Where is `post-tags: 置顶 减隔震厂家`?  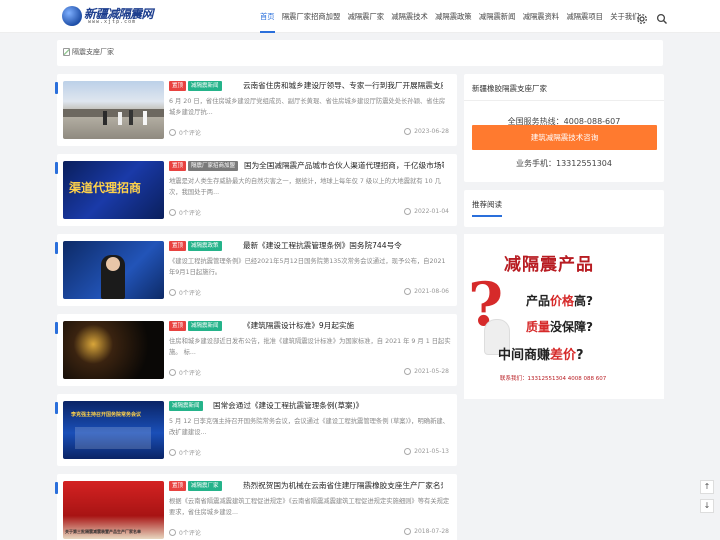
post-tags: 置顶 减隔震厂家 is located at coordinates (195, 486).